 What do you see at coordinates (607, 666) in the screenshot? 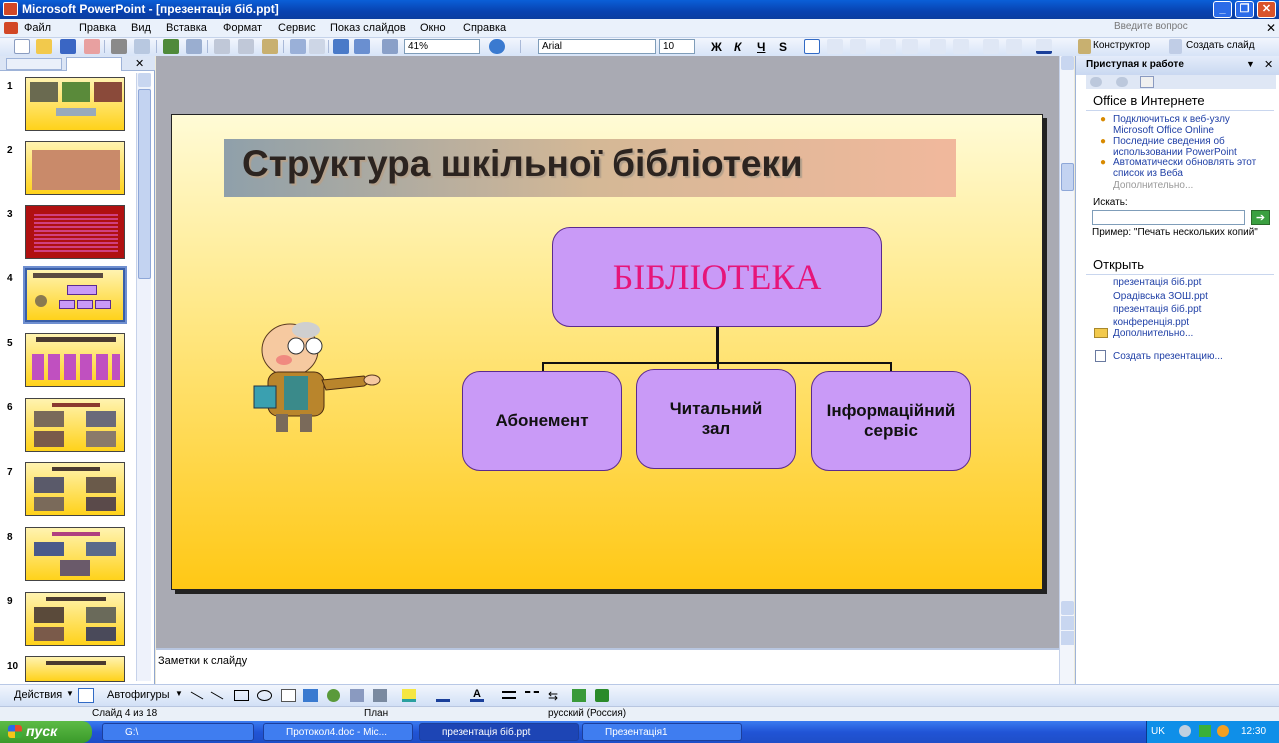
I see `notes-area: Заметки к слайду` at bounding box center [607, 666].